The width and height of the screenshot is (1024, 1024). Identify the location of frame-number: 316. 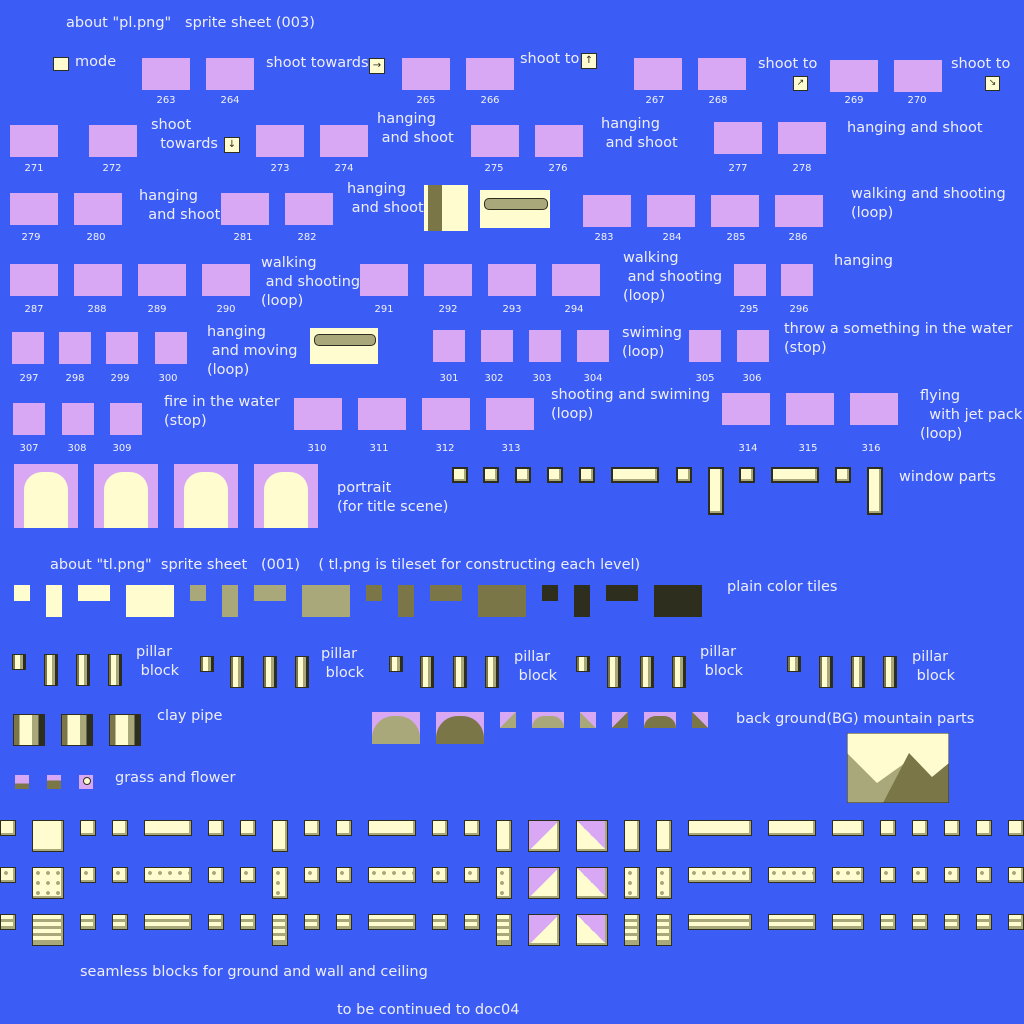
(871, 448).